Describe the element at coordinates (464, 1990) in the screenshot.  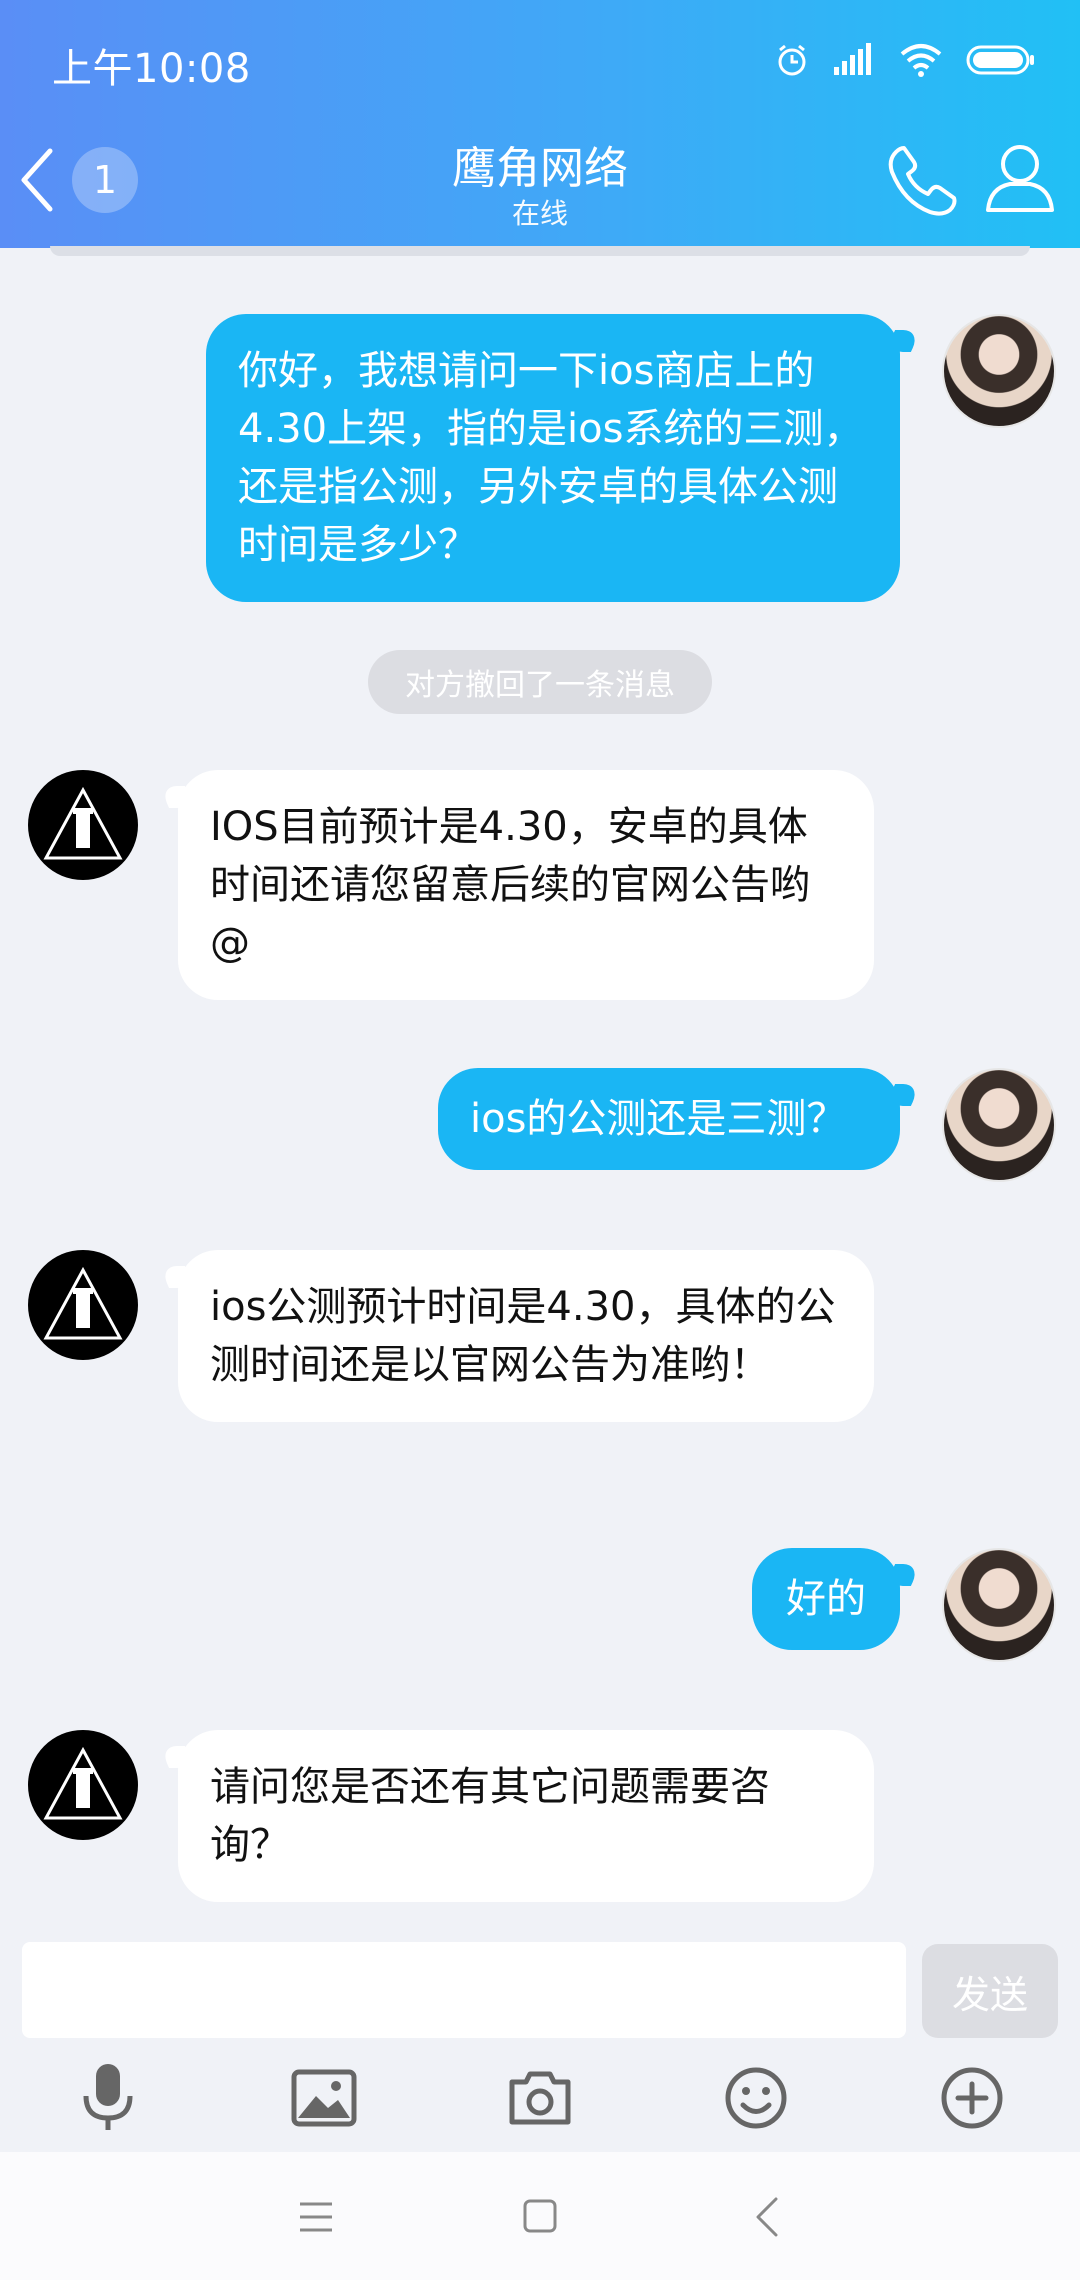
I see `message-input` at that location.